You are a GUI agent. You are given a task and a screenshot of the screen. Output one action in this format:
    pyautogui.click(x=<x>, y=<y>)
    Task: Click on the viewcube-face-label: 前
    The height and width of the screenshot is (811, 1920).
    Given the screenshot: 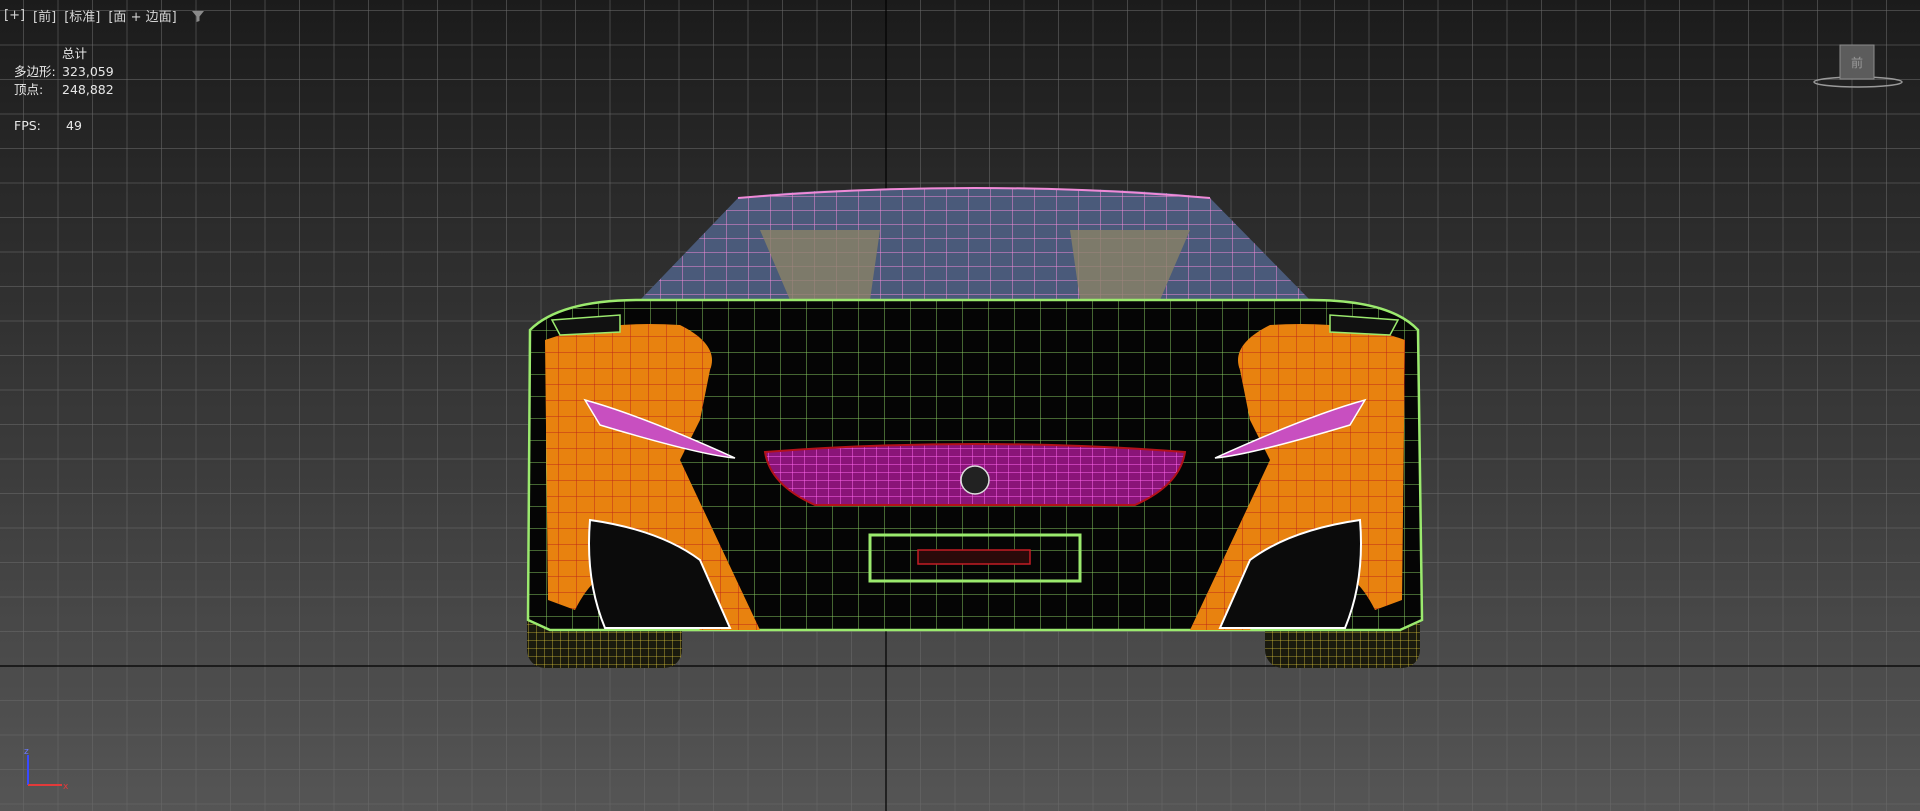 What is the action you would take?
    pyautogui.click(x=1857, y=62)
    